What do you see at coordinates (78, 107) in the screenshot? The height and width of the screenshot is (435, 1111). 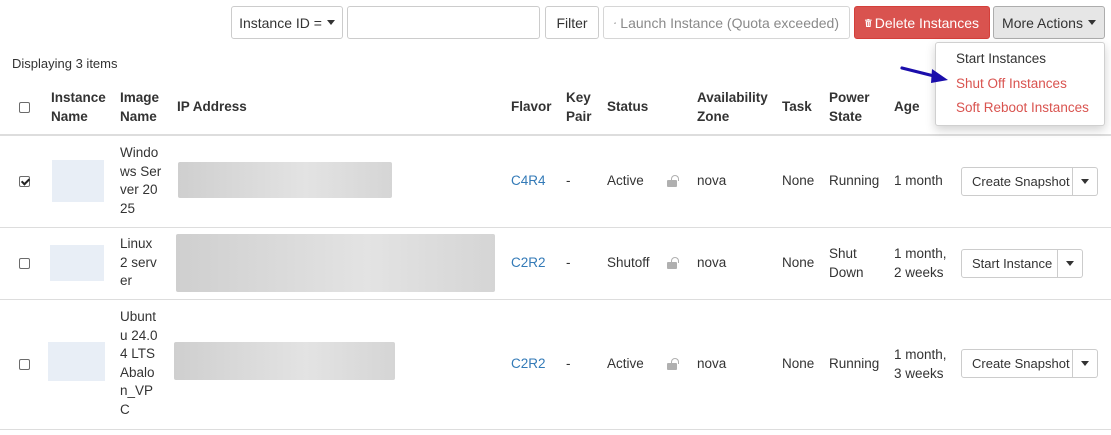 I see `header-instance-name: Instance Name` at bounding box center [78, 107].